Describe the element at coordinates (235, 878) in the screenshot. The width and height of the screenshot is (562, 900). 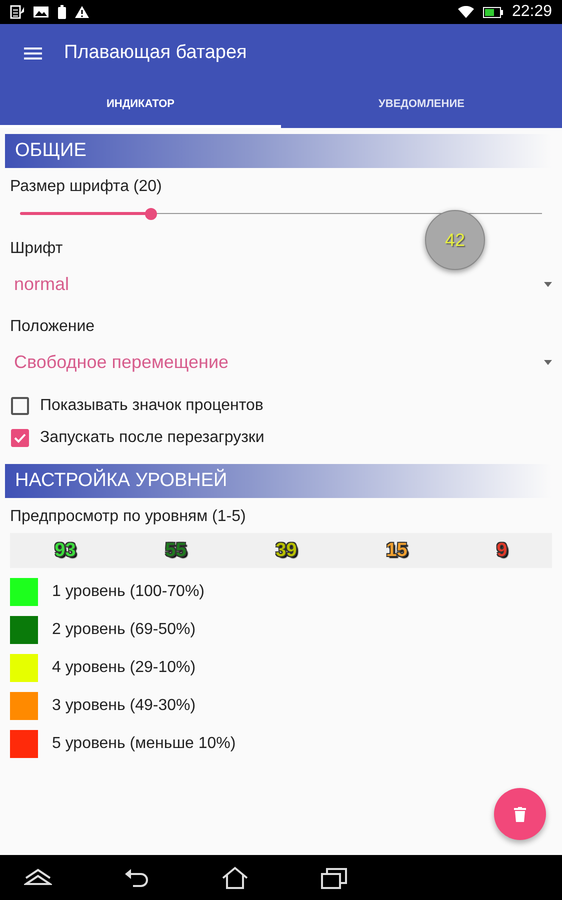
I see `home-icon` at that location.